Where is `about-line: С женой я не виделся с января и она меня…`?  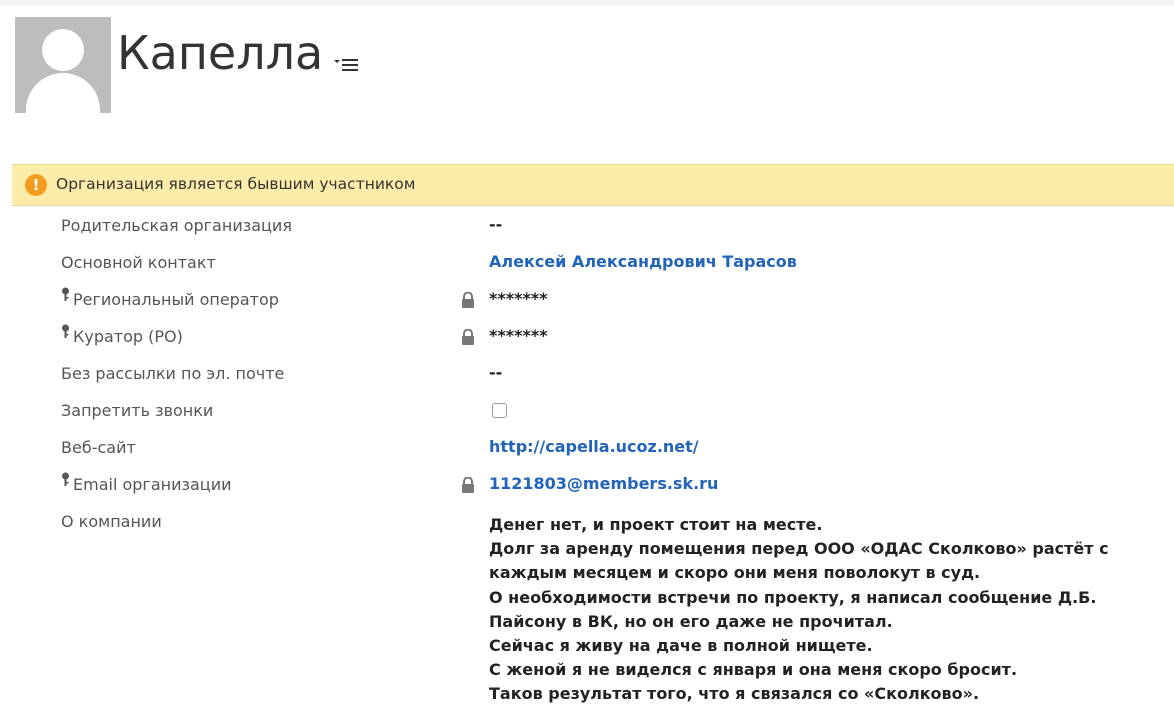
about-line: С женой я не виделся с января и она меня… is located at coordinates (753, 670).